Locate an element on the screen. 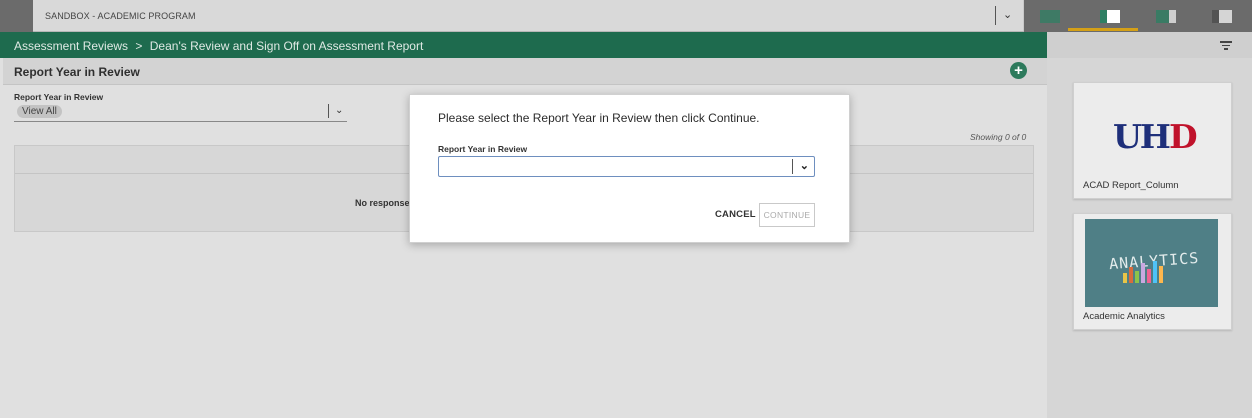 Image resolution: width=1252 pixels, height=418 pixels. report-card-academic-analytics: ANALYTICS Academic Analytics is located at coordinates (1152, 271).